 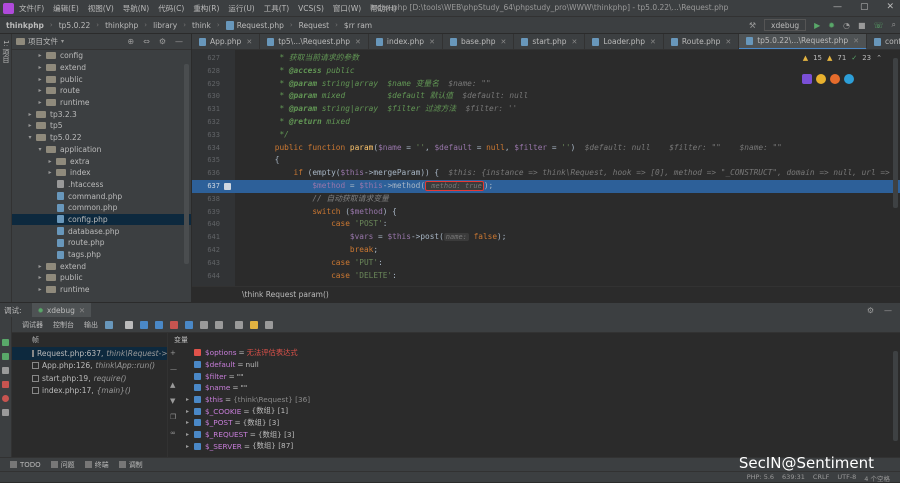 I want to click on line-number: 641, so click(x=206, y=237).